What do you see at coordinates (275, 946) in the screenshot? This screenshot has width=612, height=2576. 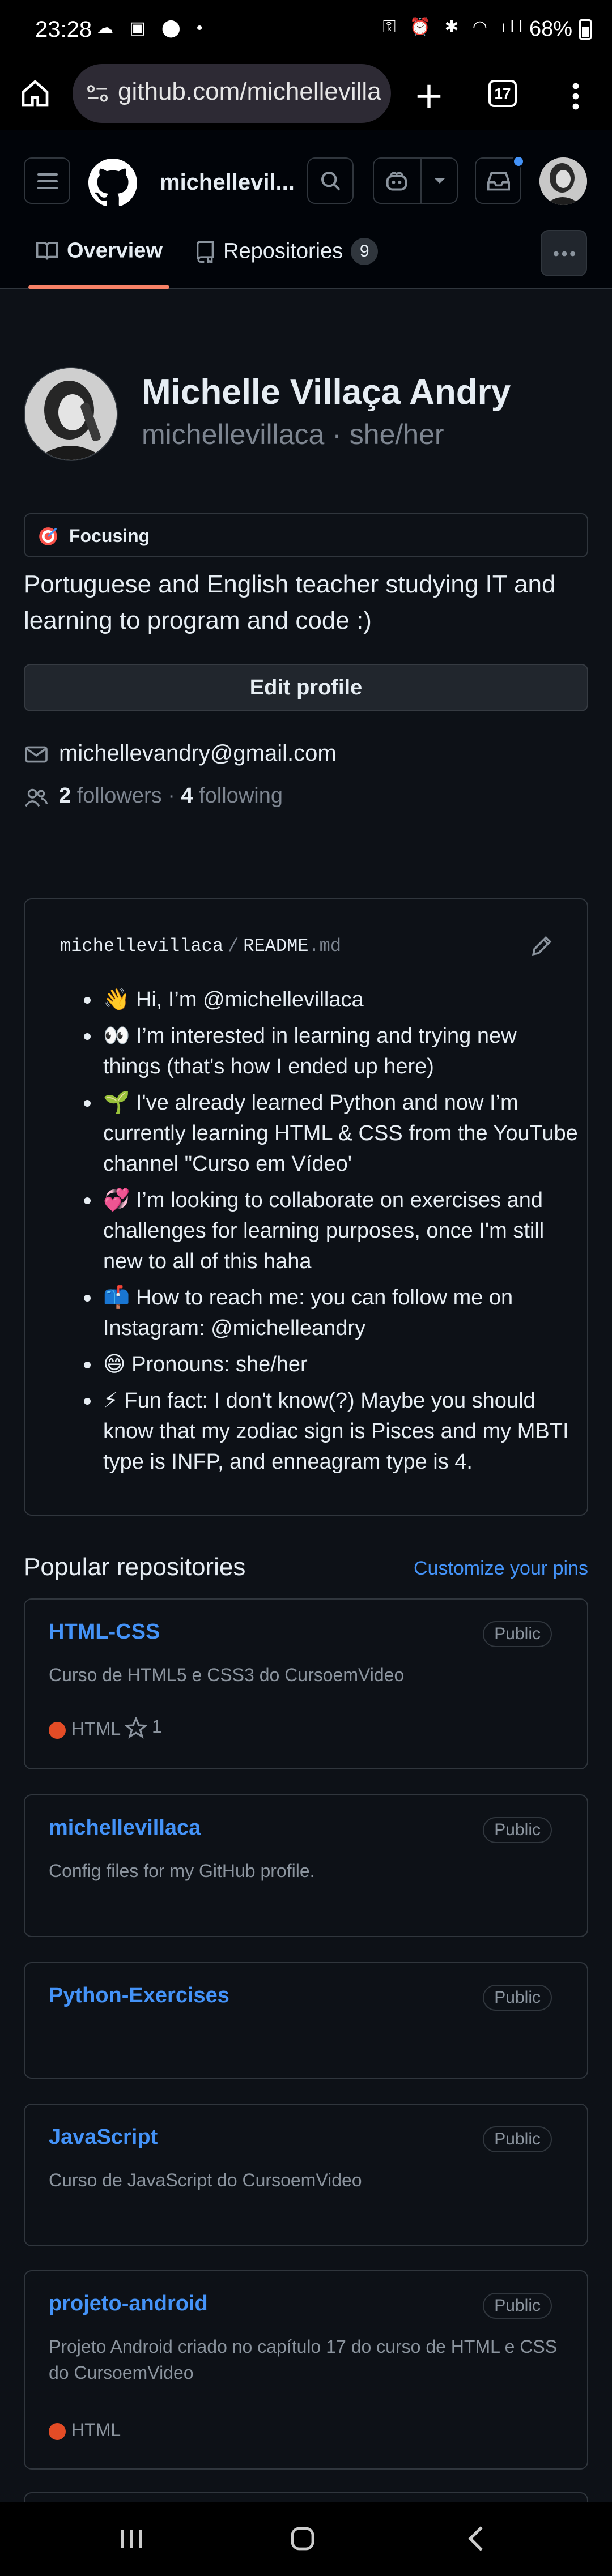 I see `readme-file: README` at bounding box center [275, 946].